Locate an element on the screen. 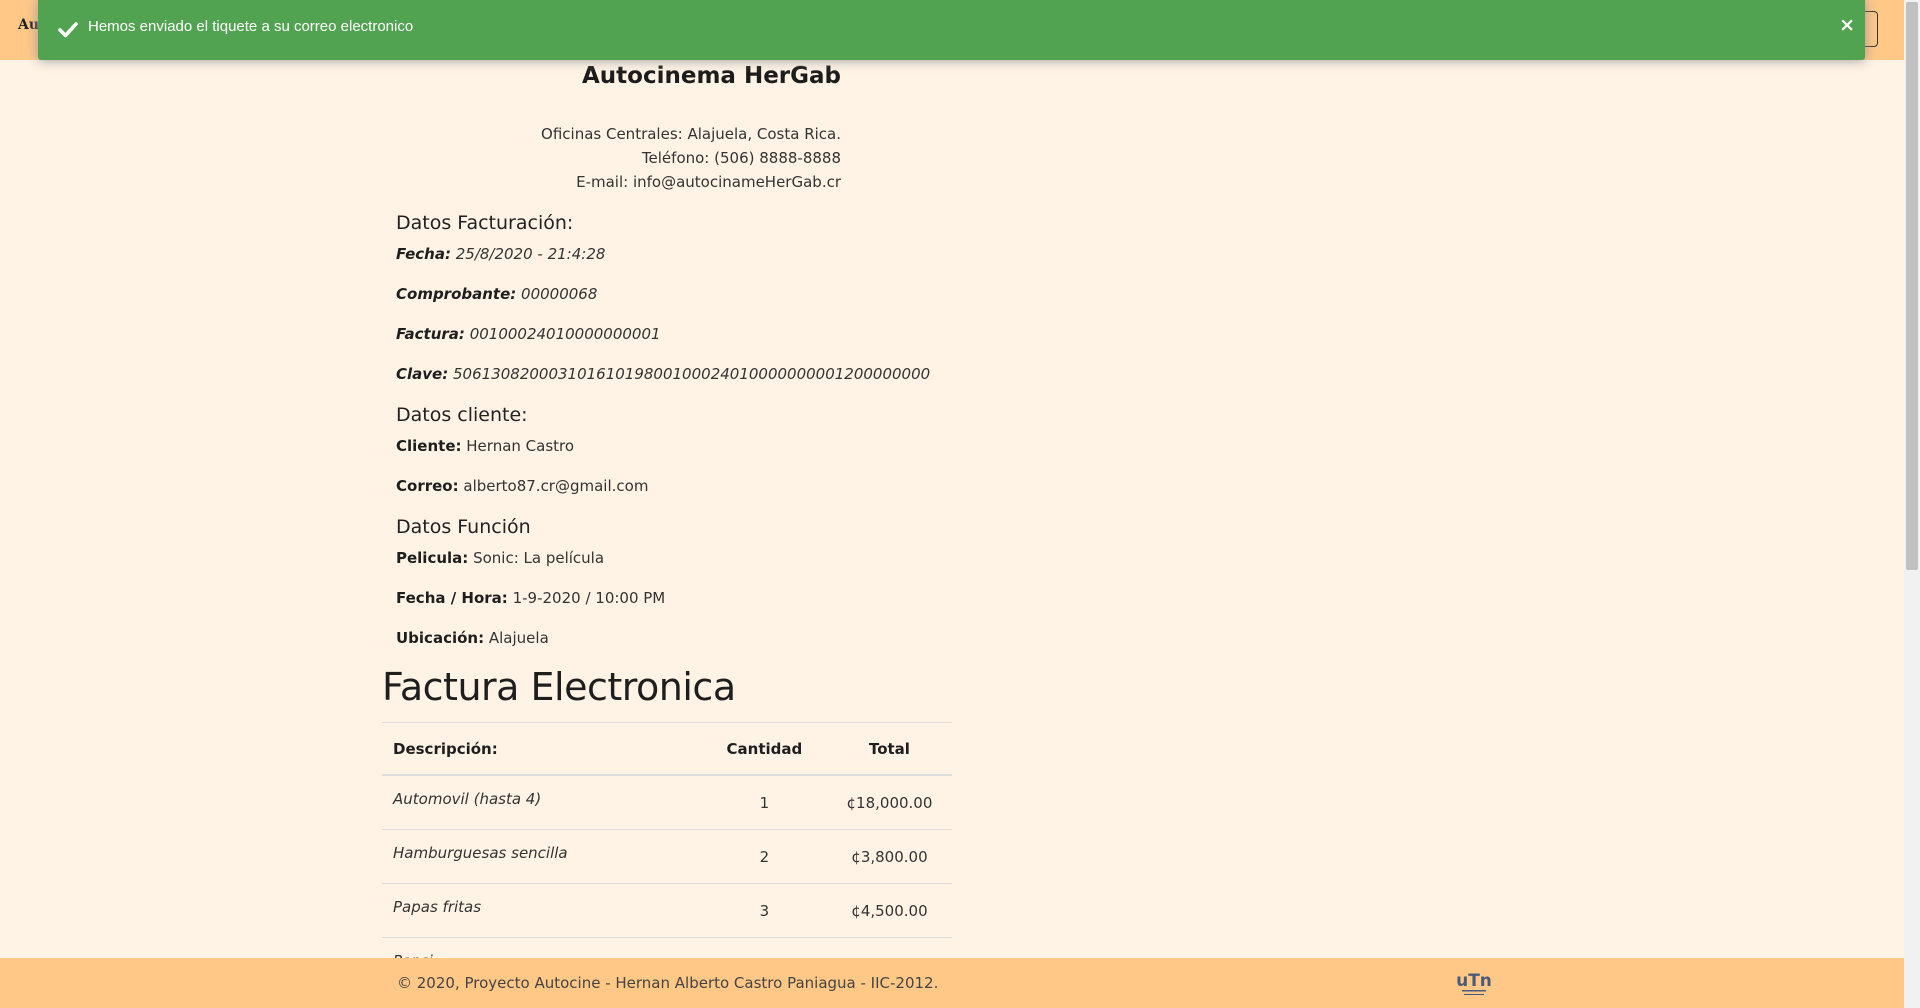  row-total: ¢18,000.00 is located at coordinates (889, 802).